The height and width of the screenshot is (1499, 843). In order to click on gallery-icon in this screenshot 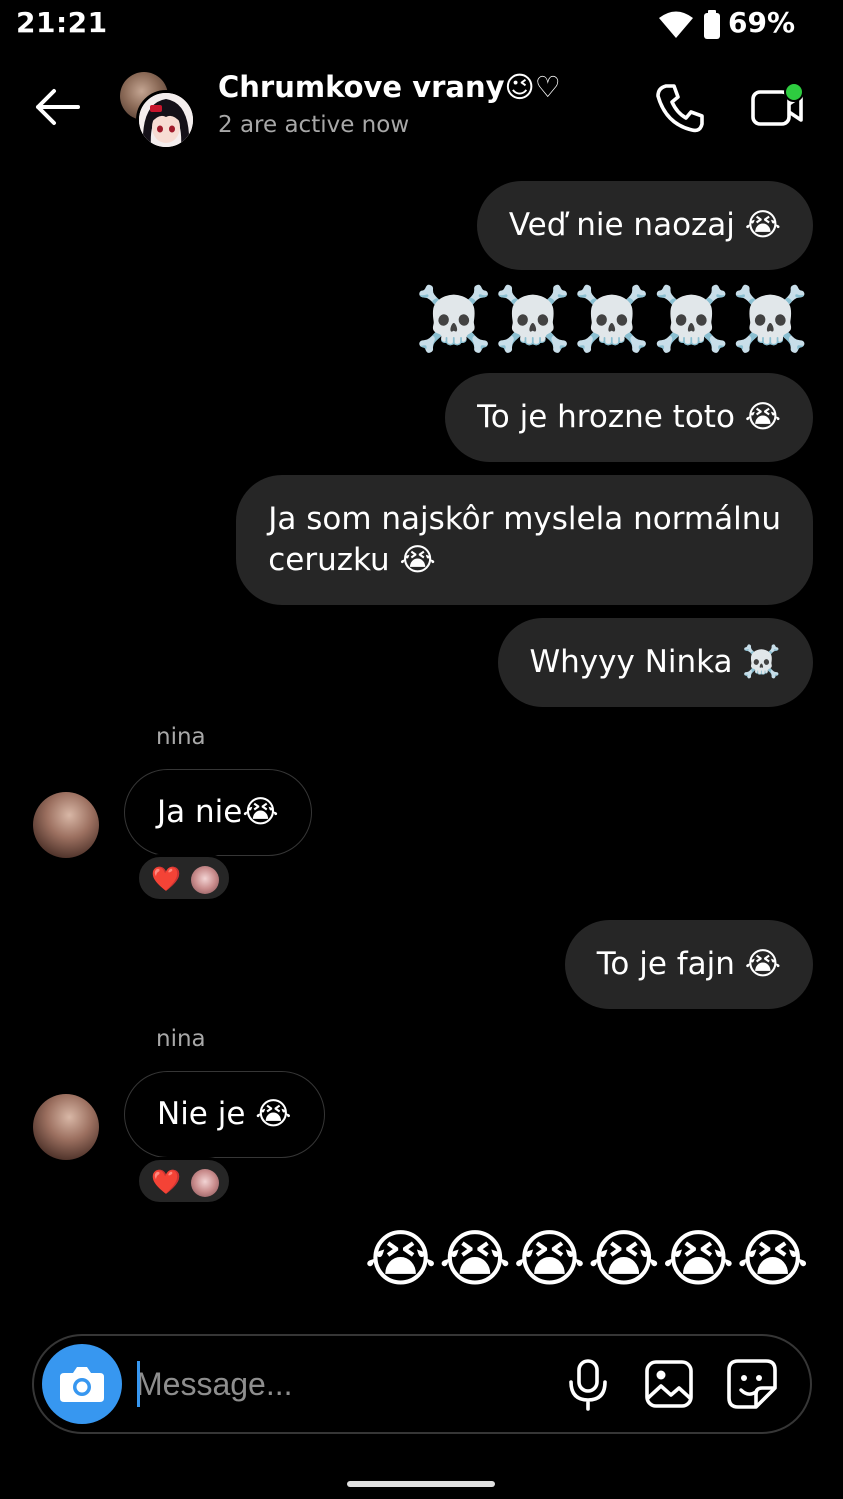, I will do `click(669, 1384)`.